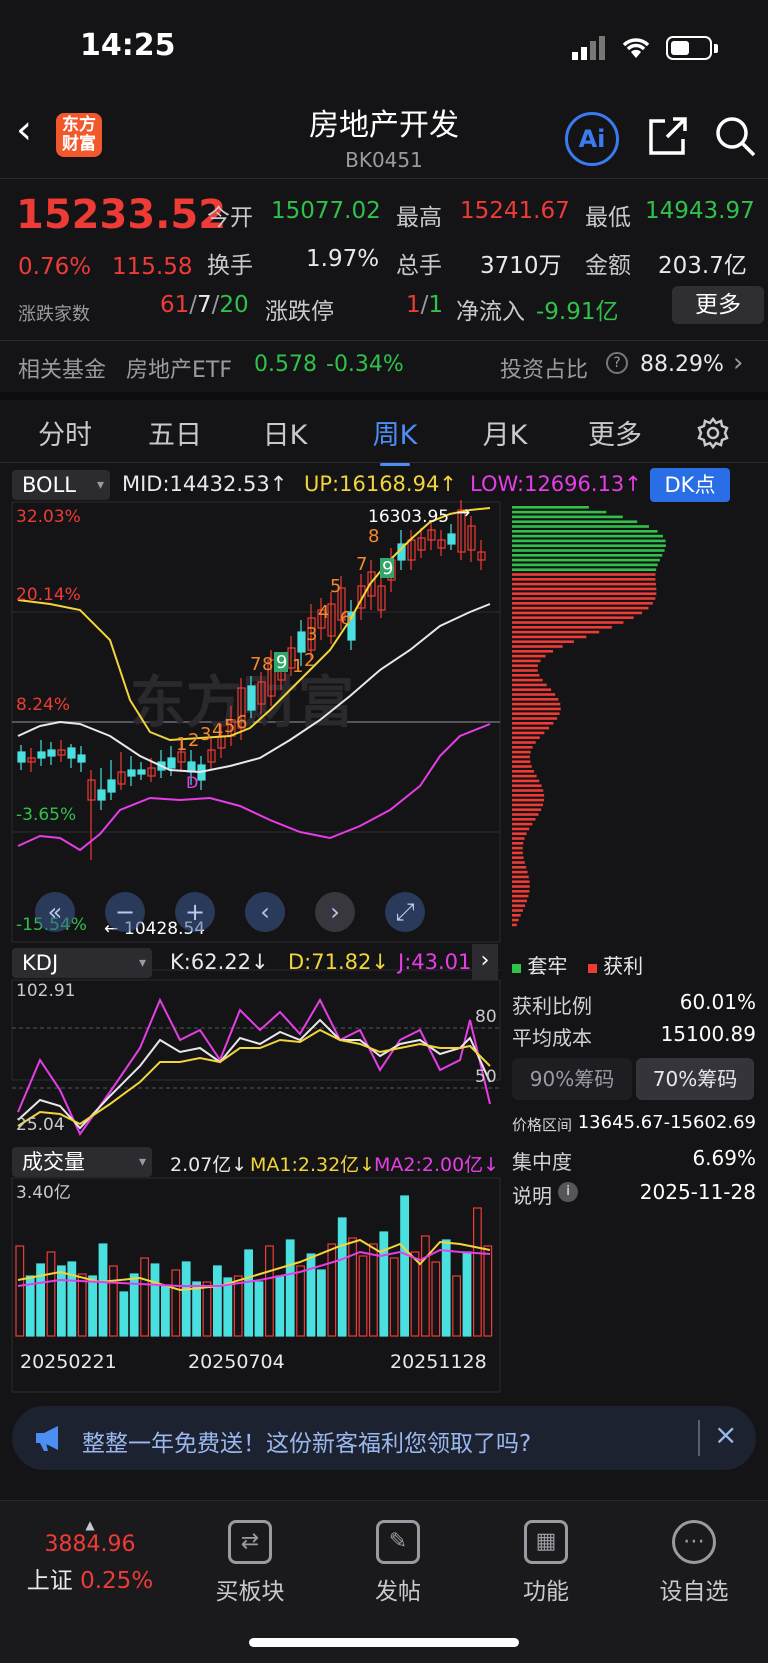 The image size is (768, 1663). Describe the element at coordinates (398, 1563) in the screenshot. I see `nav-post: ✎ 发帖` at that location.